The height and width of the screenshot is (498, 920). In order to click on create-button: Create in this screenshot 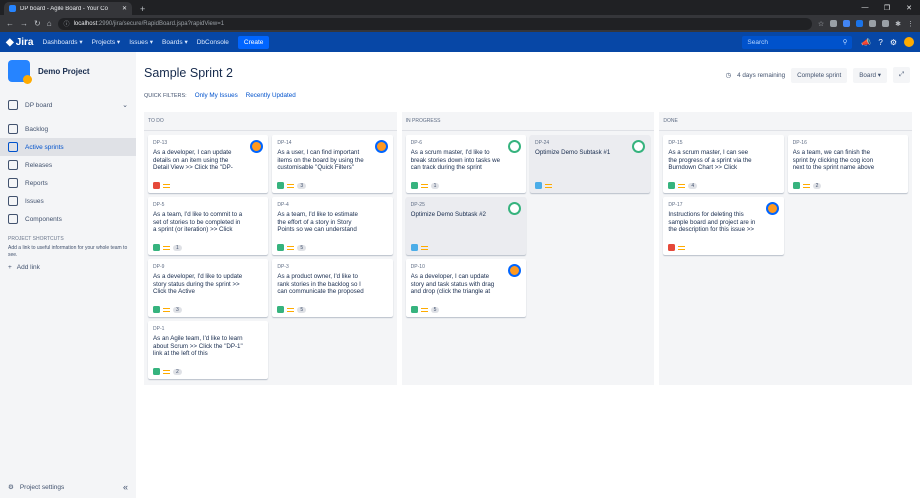, I will do `click(253, 42)`.